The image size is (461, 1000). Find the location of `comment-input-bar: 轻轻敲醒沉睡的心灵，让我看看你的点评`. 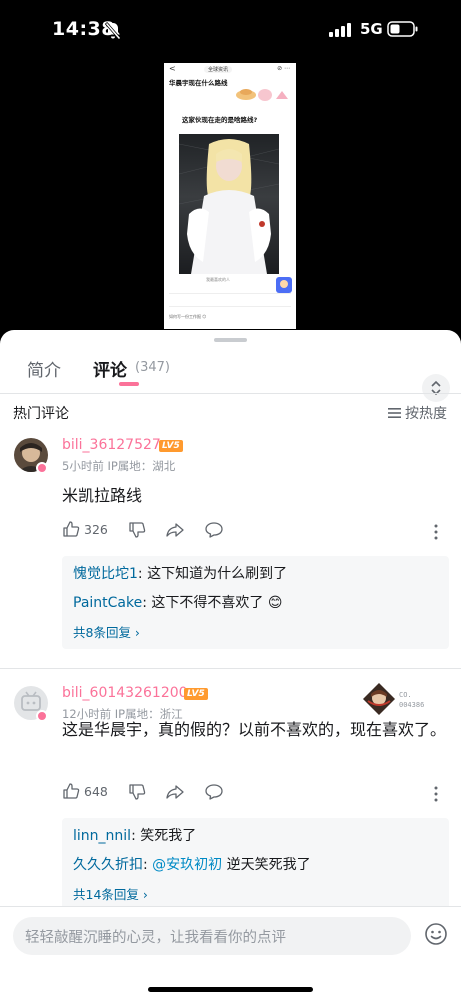

comment-input-bar: 轻轻敲醒沉睡的心灵，让我看看你的点评 is located at coordinates (230, 953).